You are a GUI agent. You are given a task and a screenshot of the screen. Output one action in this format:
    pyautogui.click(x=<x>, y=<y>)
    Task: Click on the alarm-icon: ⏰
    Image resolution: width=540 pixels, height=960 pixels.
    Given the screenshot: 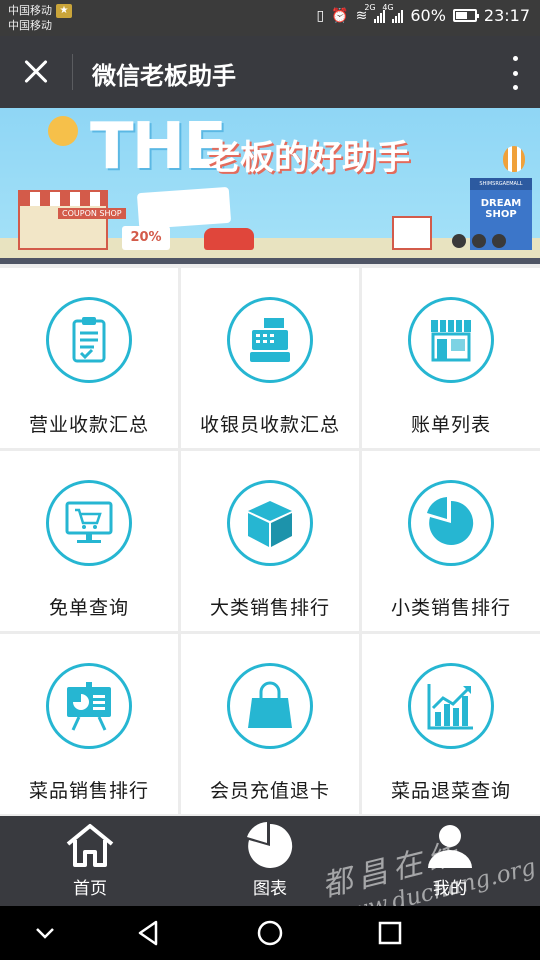 What is the action you would take?
    pyautogui.click(x=340, y=15)
    